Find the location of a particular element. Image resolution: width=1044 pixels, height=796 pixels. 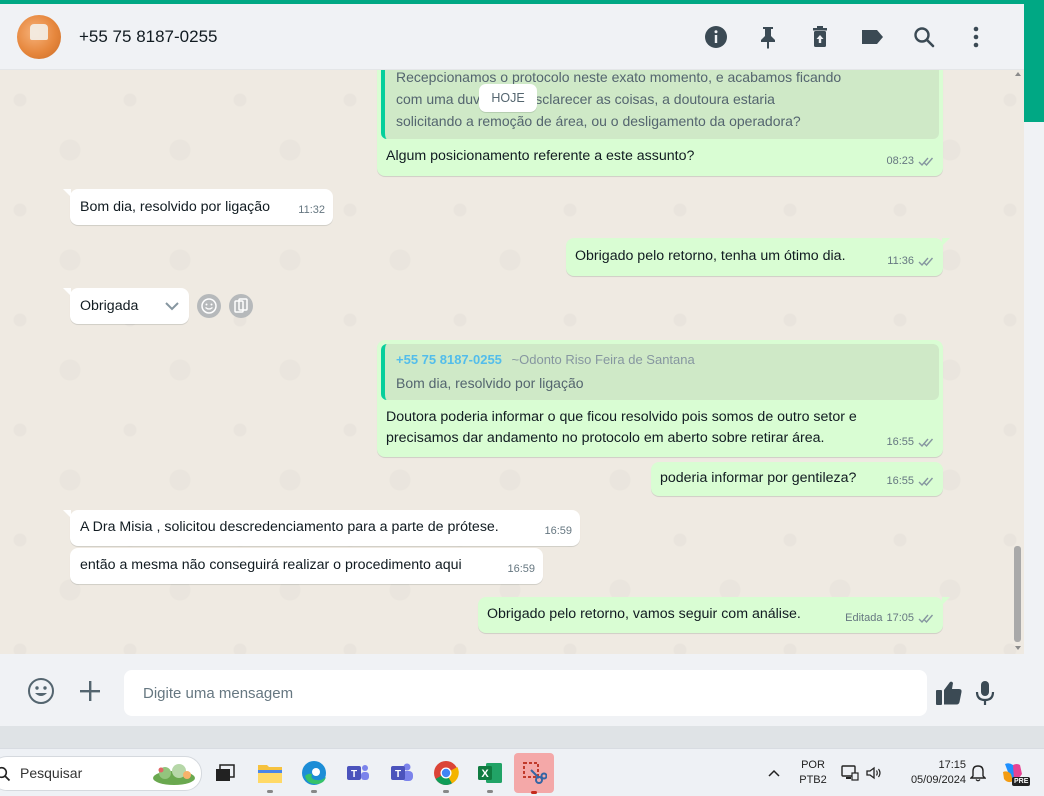

copilot-preview-badge: PRE is located at coordinates (1021, 781).